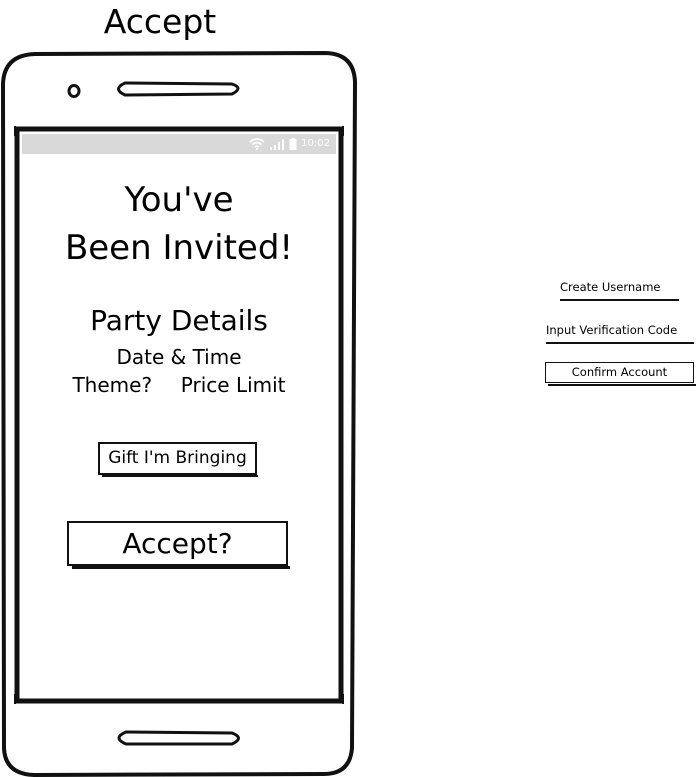 Image resolution: width=696 pixels, height=777 pixels. What do you see at coordinates (178, 459) in the screenshot?
I see `gift-button: Gift I'm Bringing` at bounding box center [178, 459].